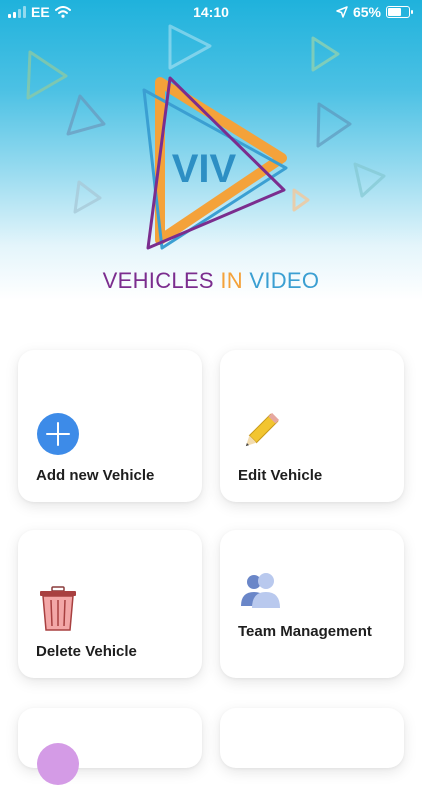 Image resolution: width=422 pixels, height=786 pixels. Describe the element at coordinates (280, 475) in the screenshot. I see `edit-vehicle-label: Edit Vehicle` at that location.